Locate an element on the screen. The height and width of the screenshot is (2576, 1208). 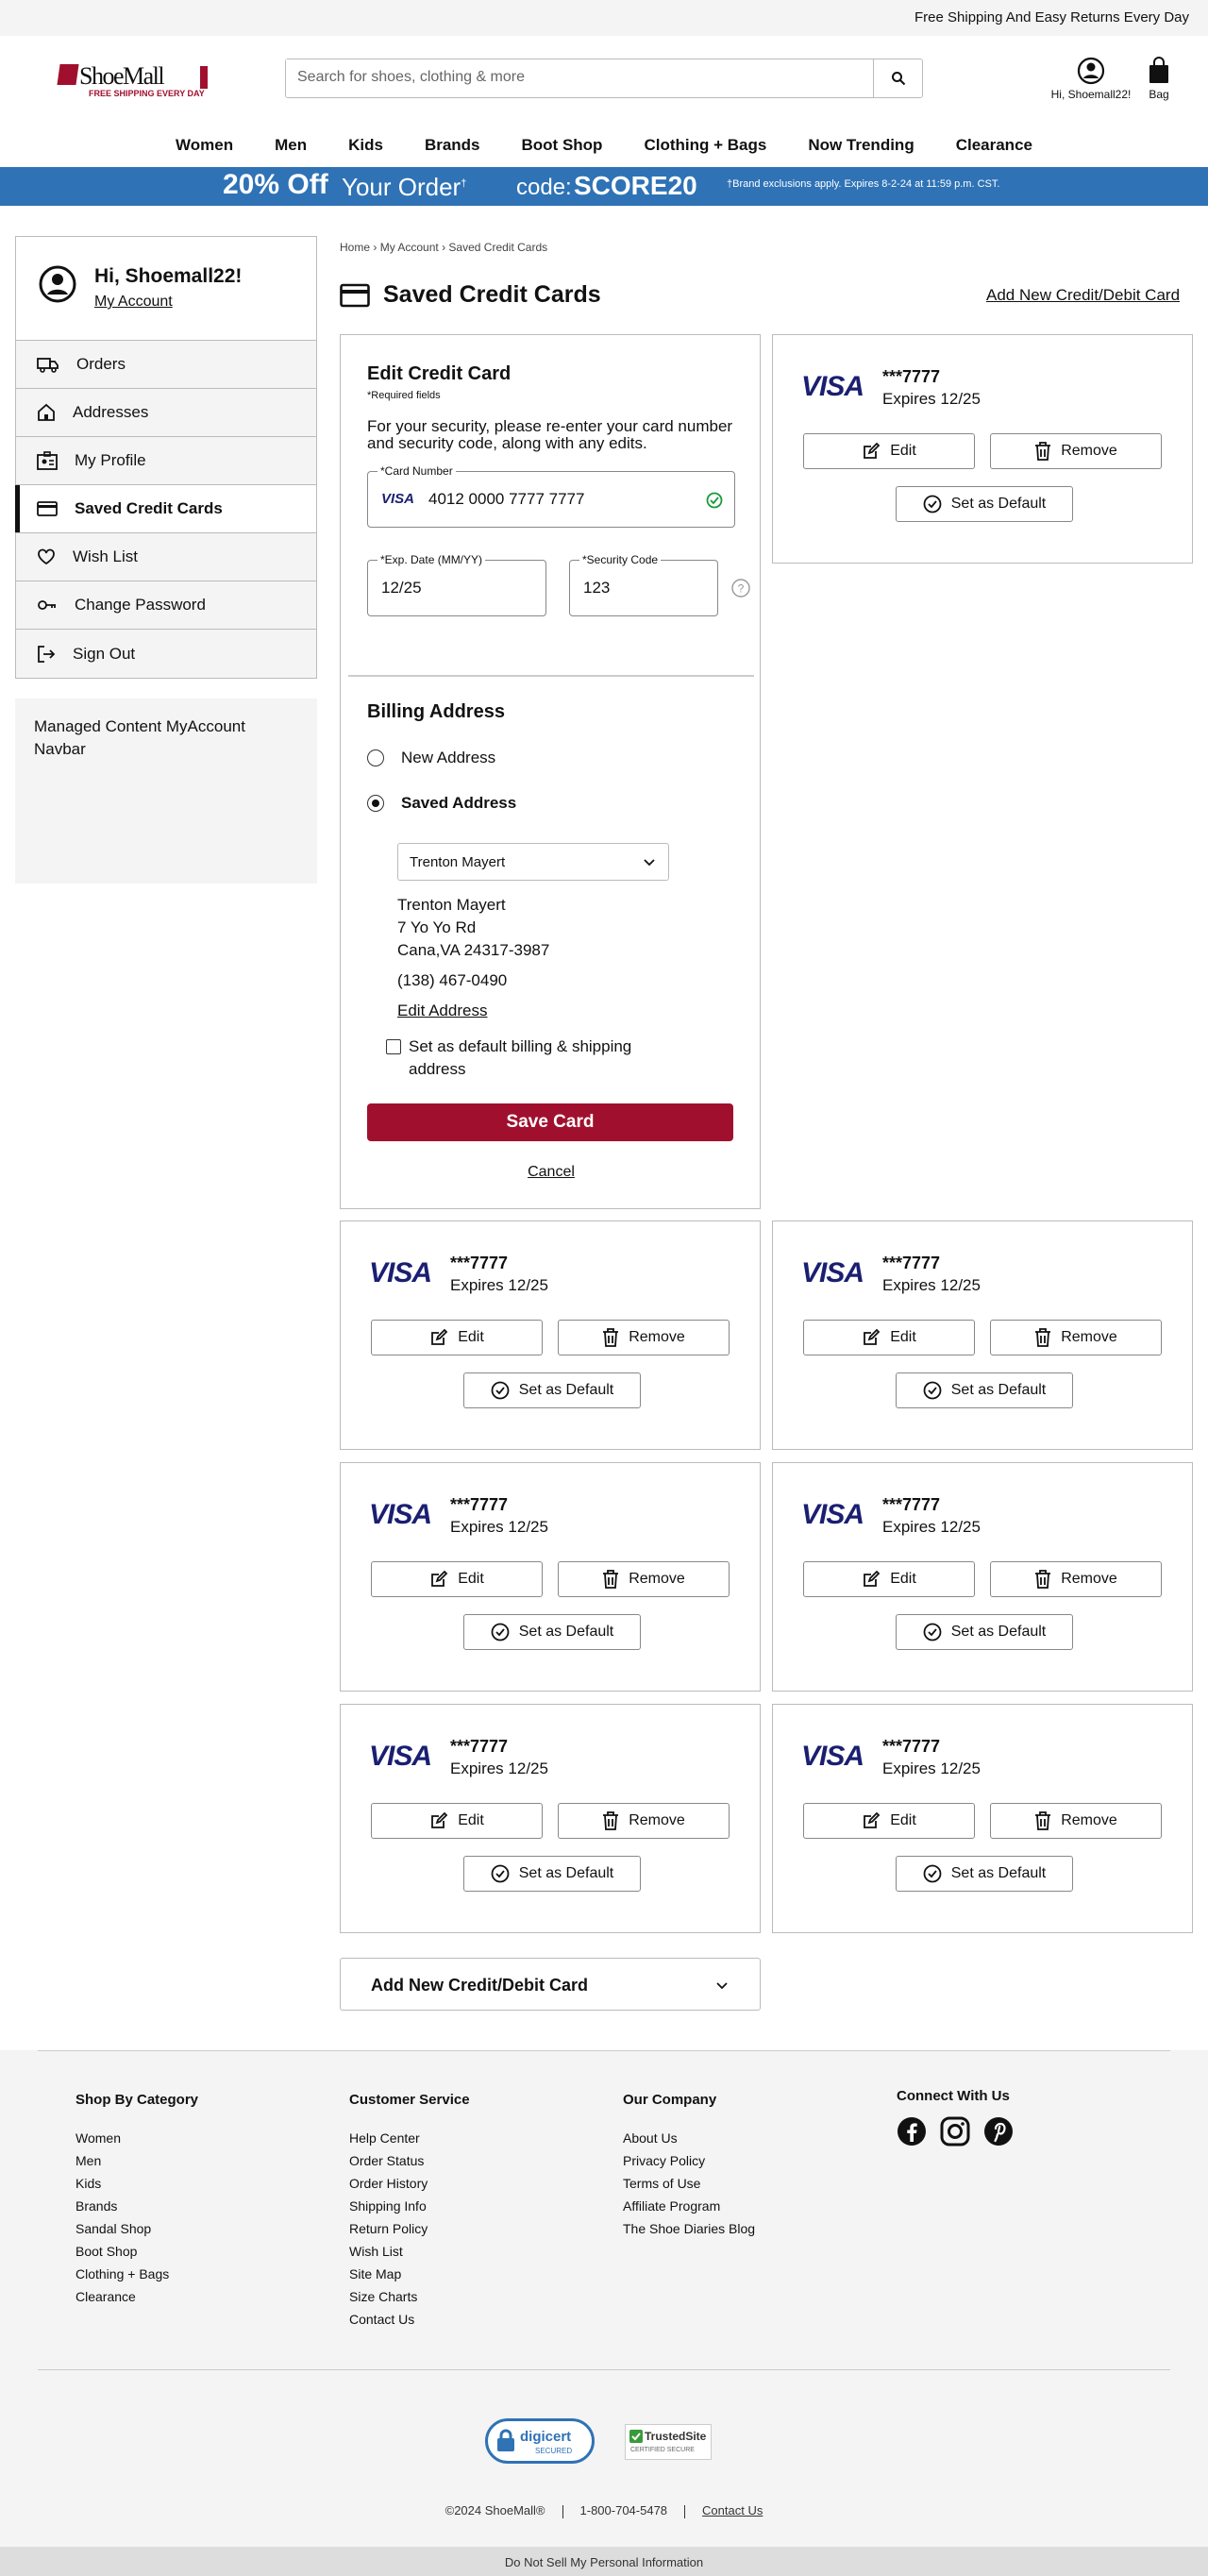
footer-link: Affiliate Program is located at coordinates (689, 2210).